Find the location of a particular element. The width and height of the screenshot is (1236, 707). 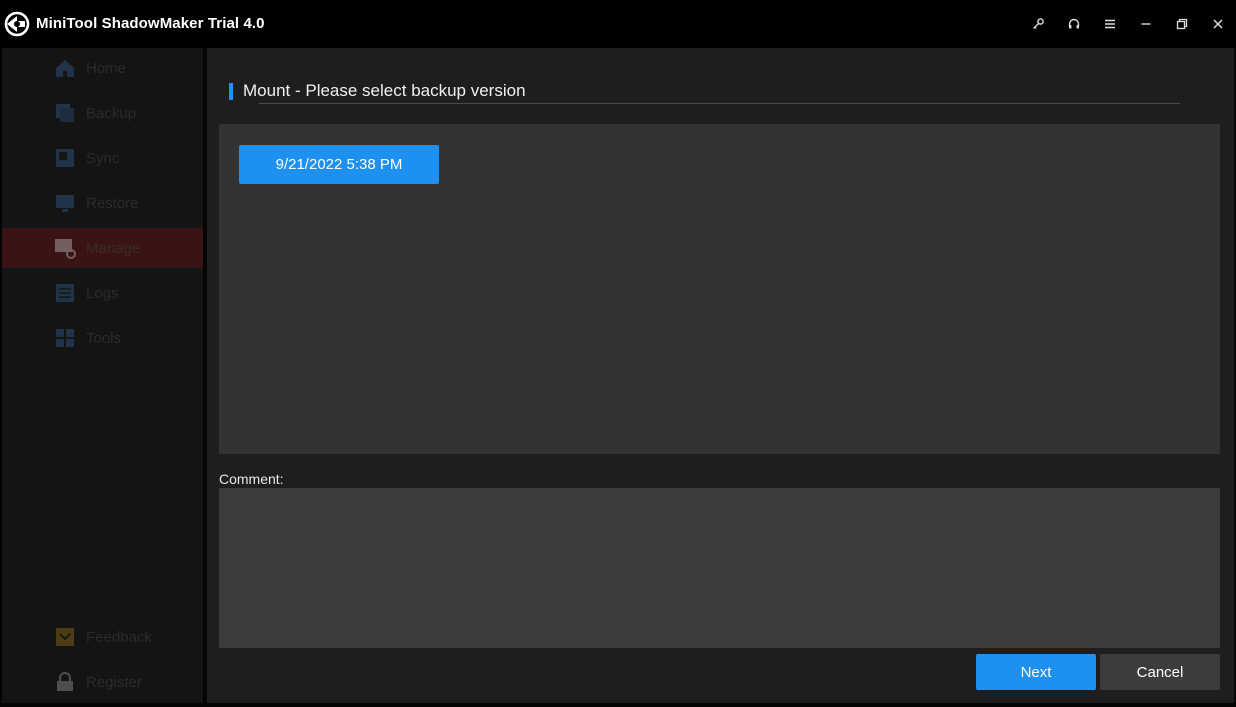

cancel-button: Cancel is located at coordinates (1160, 672).